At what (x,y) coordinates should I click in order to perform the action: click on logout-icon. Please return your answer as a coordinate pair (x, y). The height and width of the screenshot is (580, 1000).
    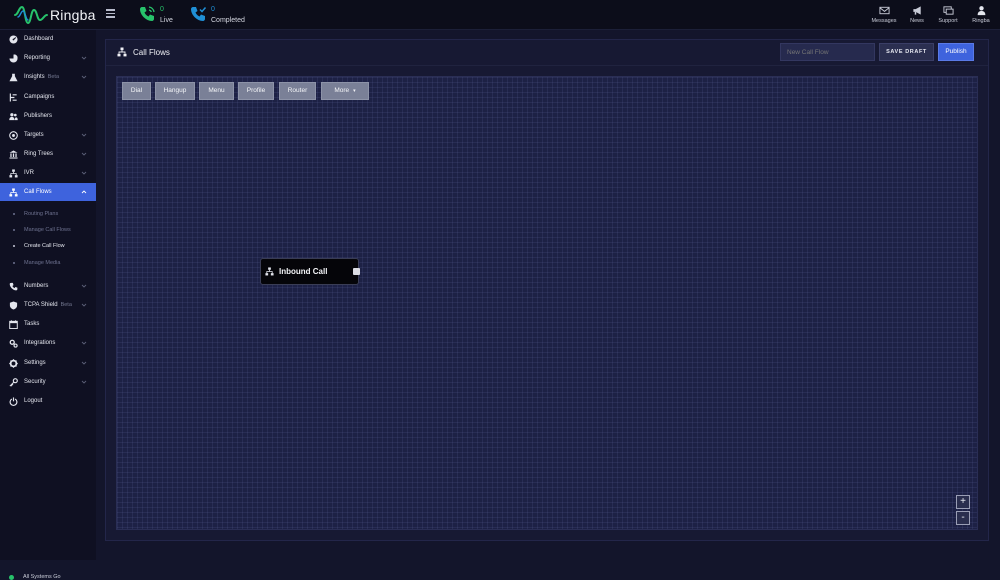
    Looking at the image, I should click on (13, 401).